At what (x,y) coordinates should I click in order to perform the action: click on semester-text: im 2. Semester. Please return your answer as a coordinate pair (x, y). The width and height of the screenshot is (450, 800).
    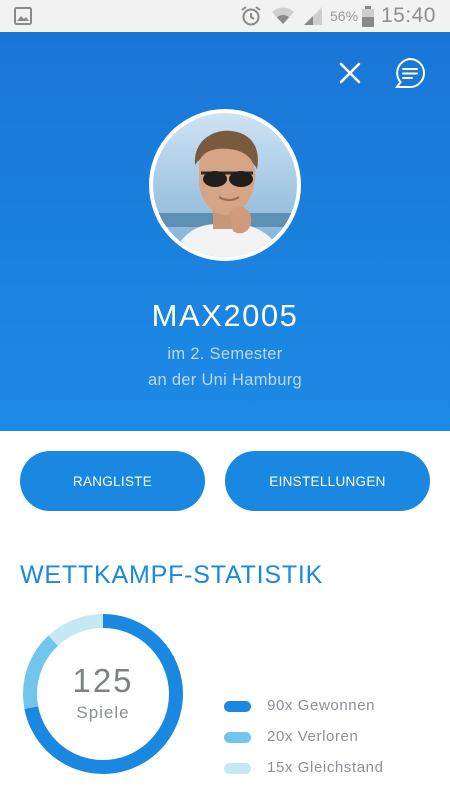
    Looking at the image, I should click on (225, 354).